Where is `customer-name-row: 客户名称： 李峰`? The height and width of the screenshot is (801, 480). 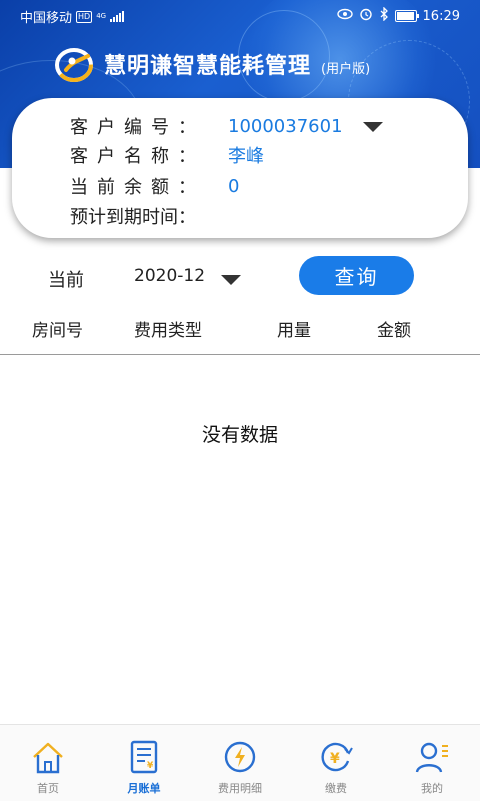
customer-name-row: 客户名称： 李峰 is located at coordinates (167, 155).